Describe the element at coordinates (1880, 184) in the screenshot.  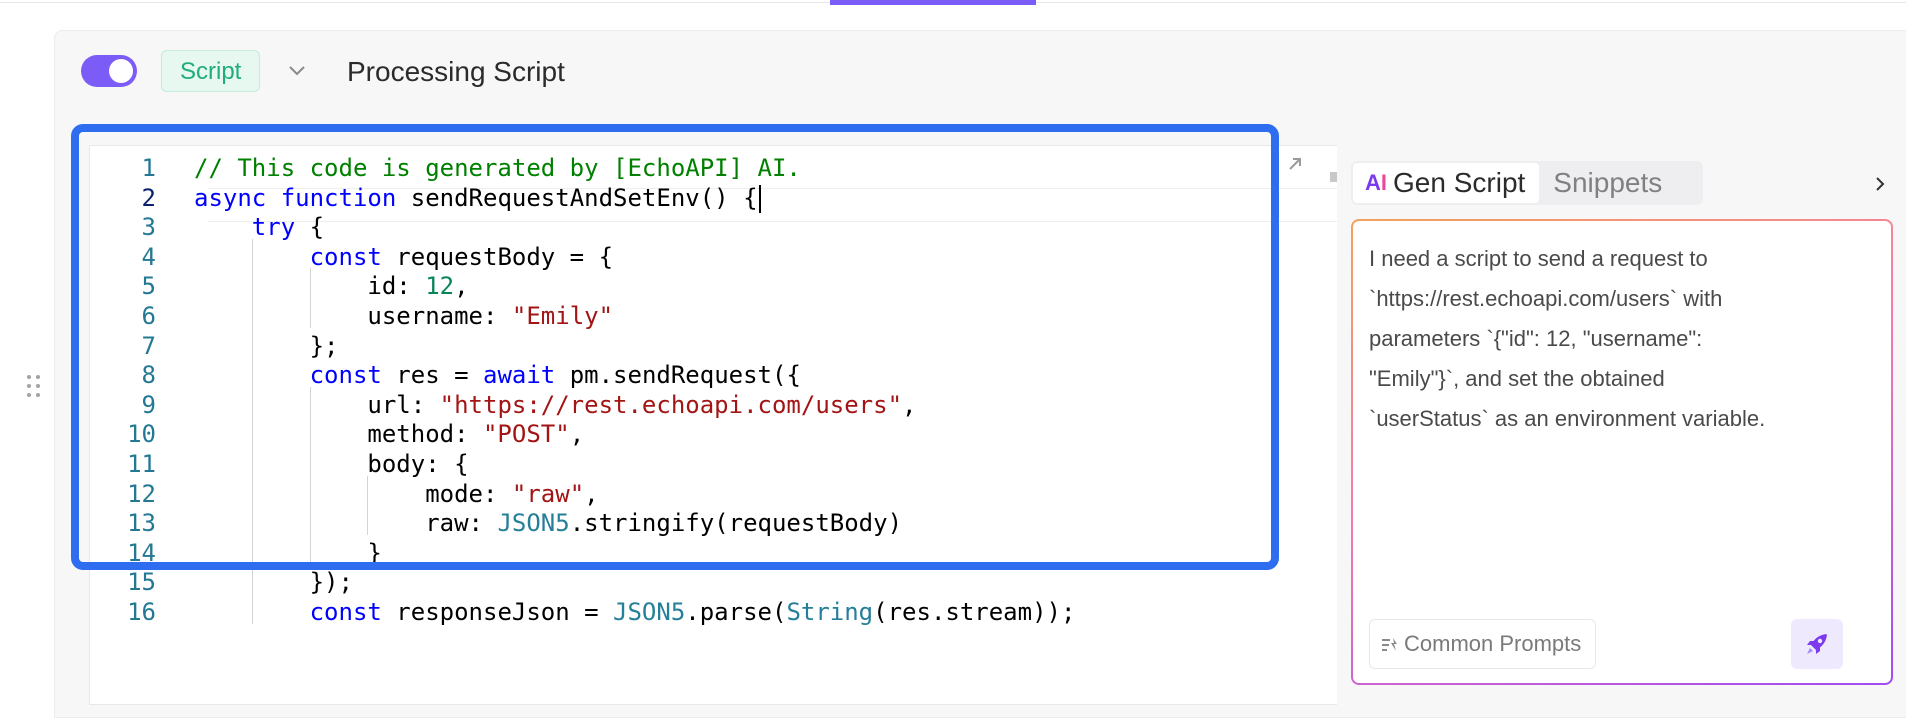
I see `chevron-right-icon` at that location.